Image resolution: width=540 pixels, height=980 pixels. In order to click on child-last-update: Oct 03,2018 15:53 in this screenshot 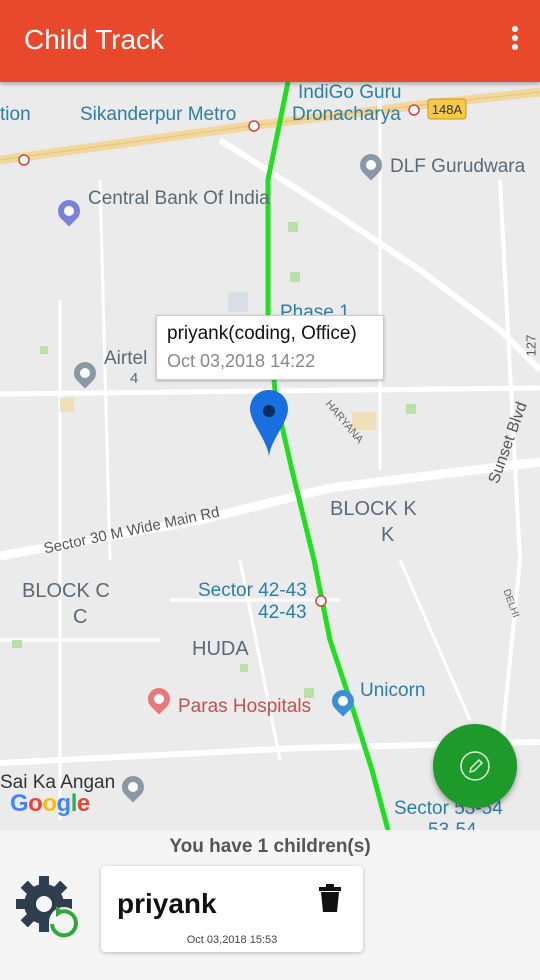, I will do `click(232, 940)`.